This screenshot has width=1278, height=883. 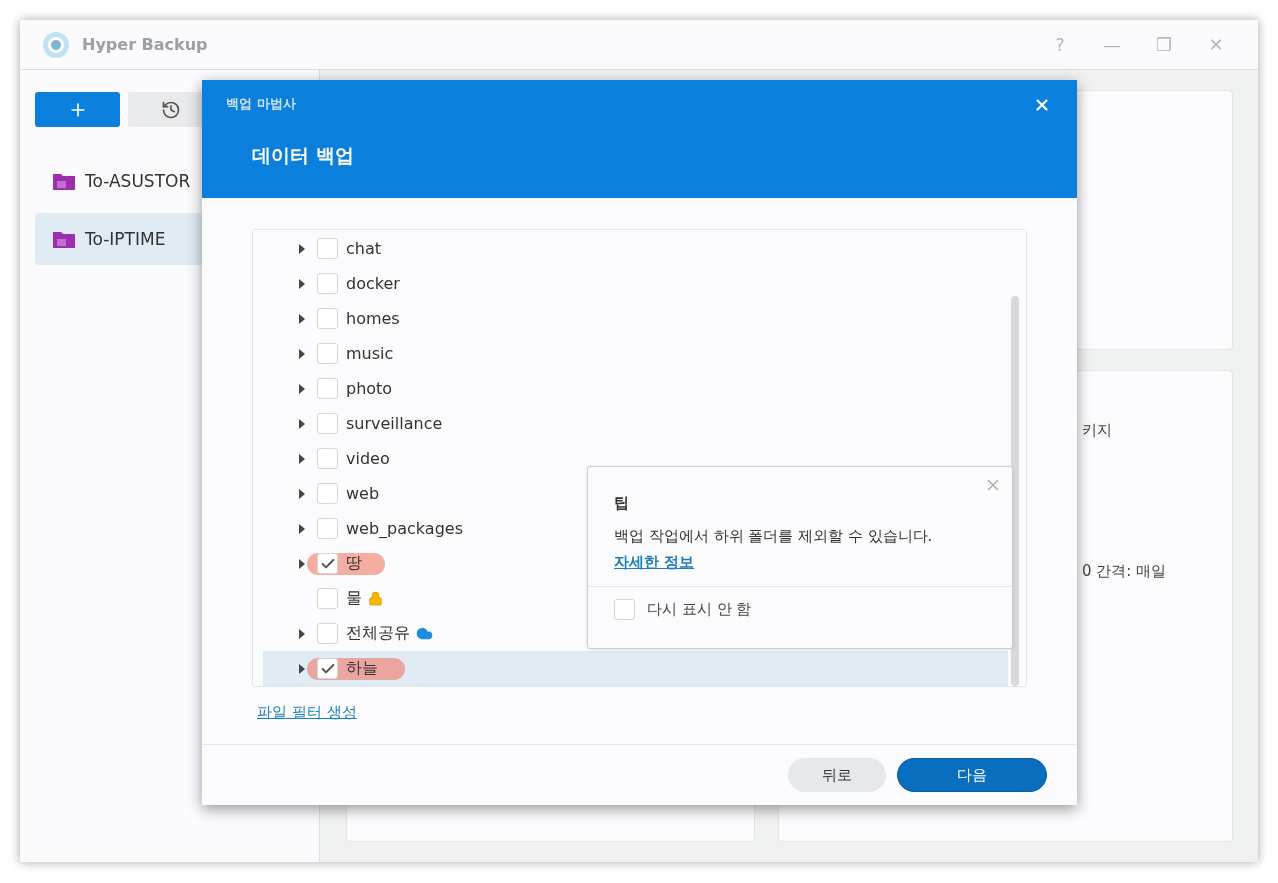 What do you see at coordinates (303, 155) in the screenshot?
I see `dialog-heading: 데이터 백업` at bounding box center [303, 155].